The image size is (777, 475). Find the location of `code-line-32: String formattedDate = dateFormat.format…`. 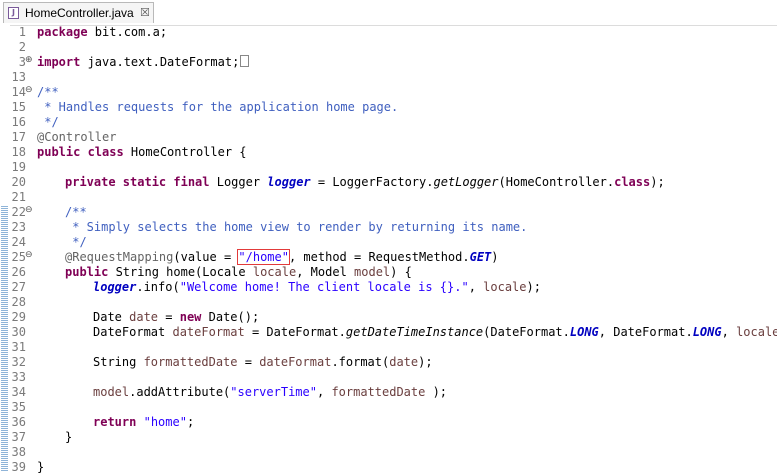

code-line-32: String formattedDate = dateFormat.format… is located at coordinates (263, 362).